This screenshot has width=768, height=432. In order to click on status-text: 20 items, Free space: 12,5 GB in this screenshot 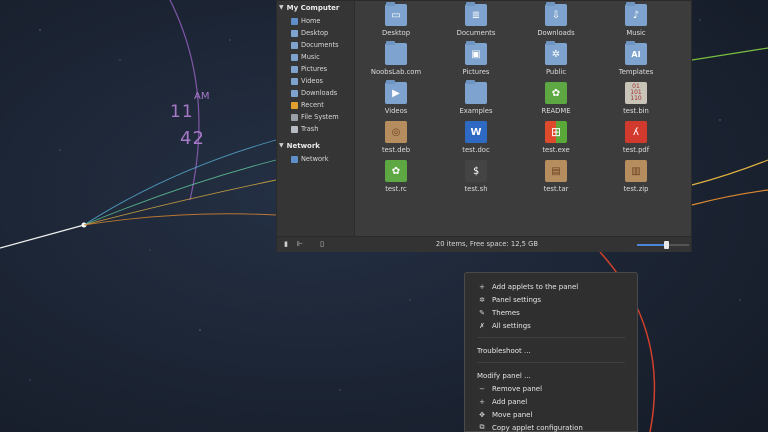, I will do `click(487, 244)`.